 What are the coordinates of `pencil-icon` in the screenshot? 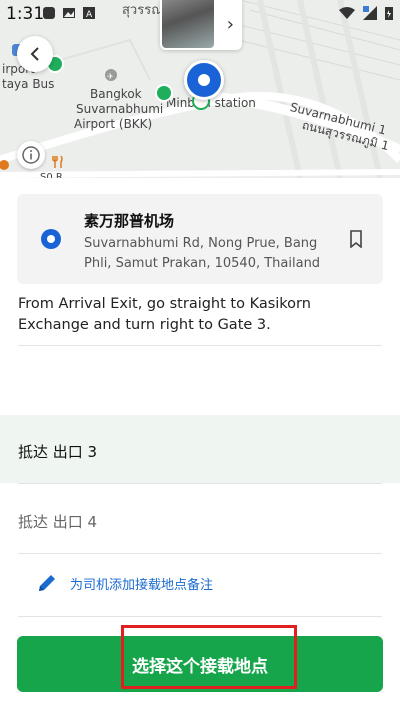 It's located at (47, 583).